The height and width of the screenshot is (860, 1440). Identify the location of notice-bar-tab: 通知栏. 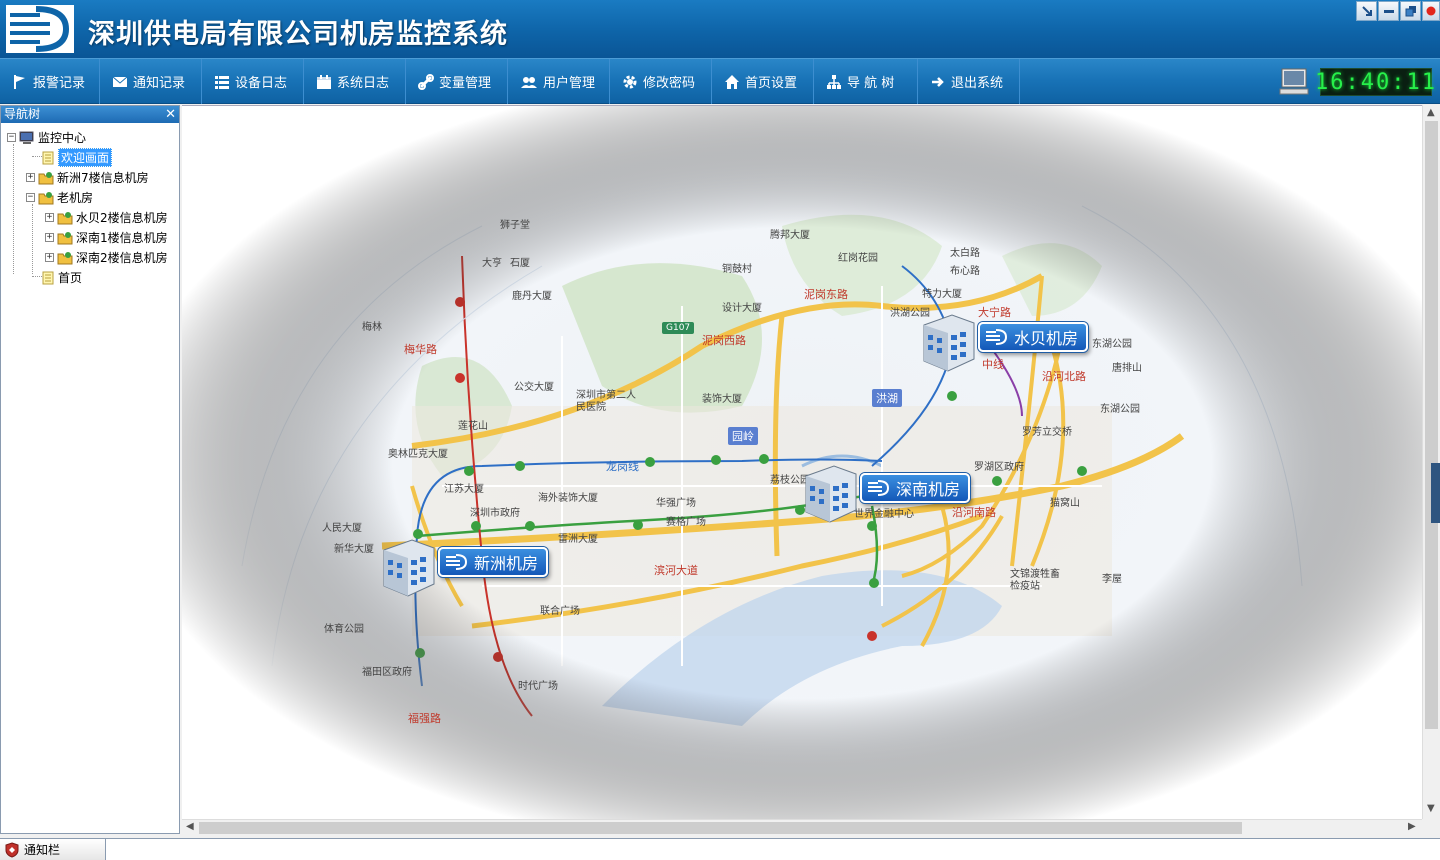
(53, 849).